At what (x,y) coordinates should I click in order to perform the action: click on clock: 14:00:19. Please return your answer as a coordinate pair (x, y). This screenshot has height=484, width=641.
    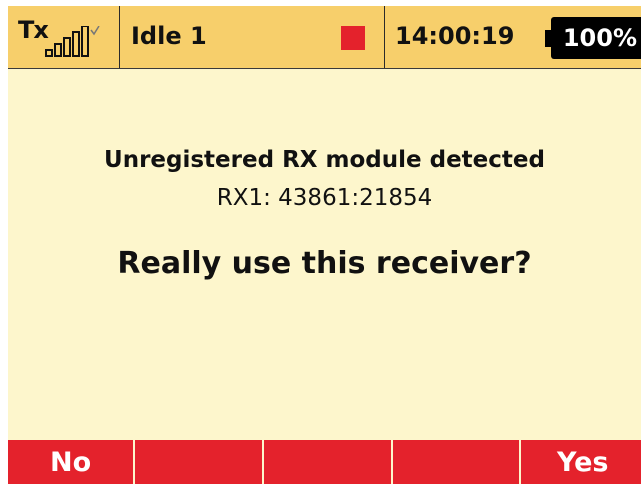
    Looking at the image, I should click on (455, 36).